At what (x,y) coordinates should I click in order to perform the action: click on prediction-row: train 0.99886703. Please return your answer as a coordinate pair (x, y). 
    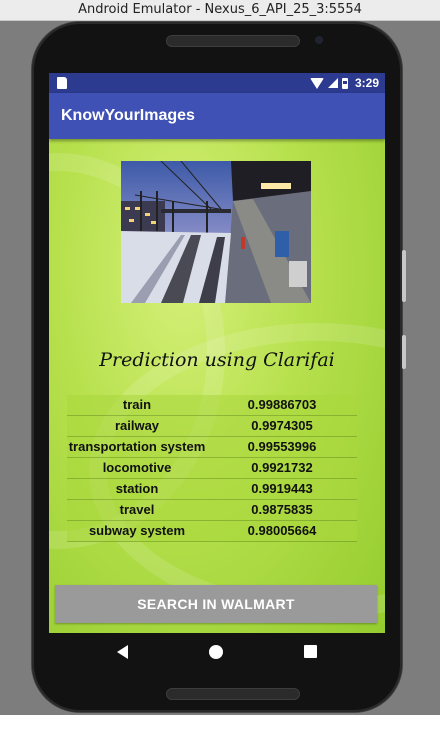
    Looking at the image, I should click on (212, 405).